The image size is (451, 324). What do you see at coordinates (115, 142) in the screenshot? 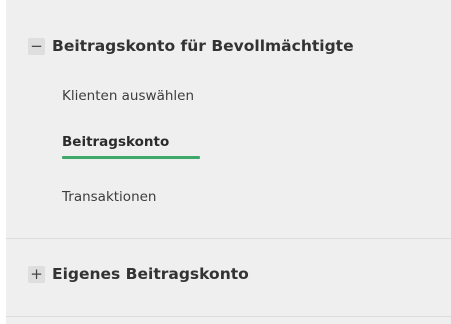
I see `nav-item-beitragskonto: Beitragskonto` at bounding box center [115, 142].